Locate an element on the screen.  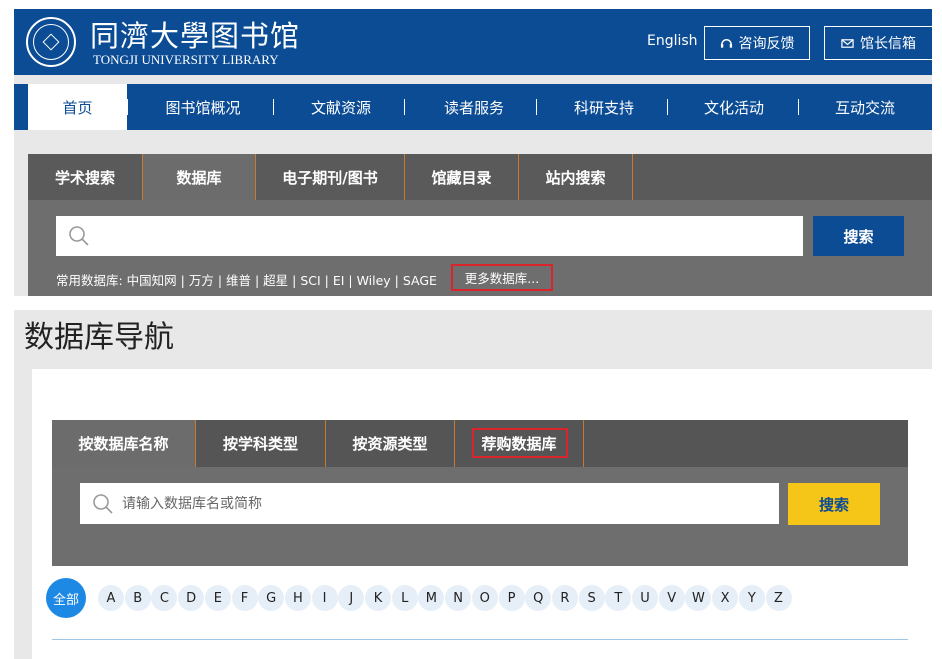
seal-ring is located at coordinates (51, 42).